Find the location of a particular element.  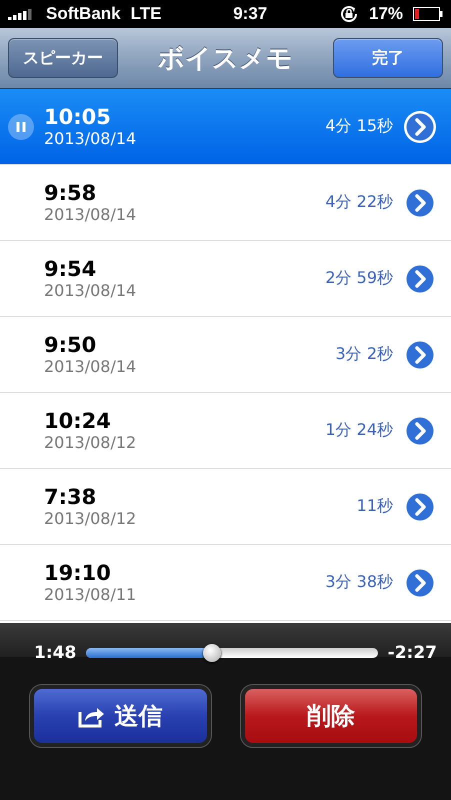

battery-icon is located at coordinates (428, 14).